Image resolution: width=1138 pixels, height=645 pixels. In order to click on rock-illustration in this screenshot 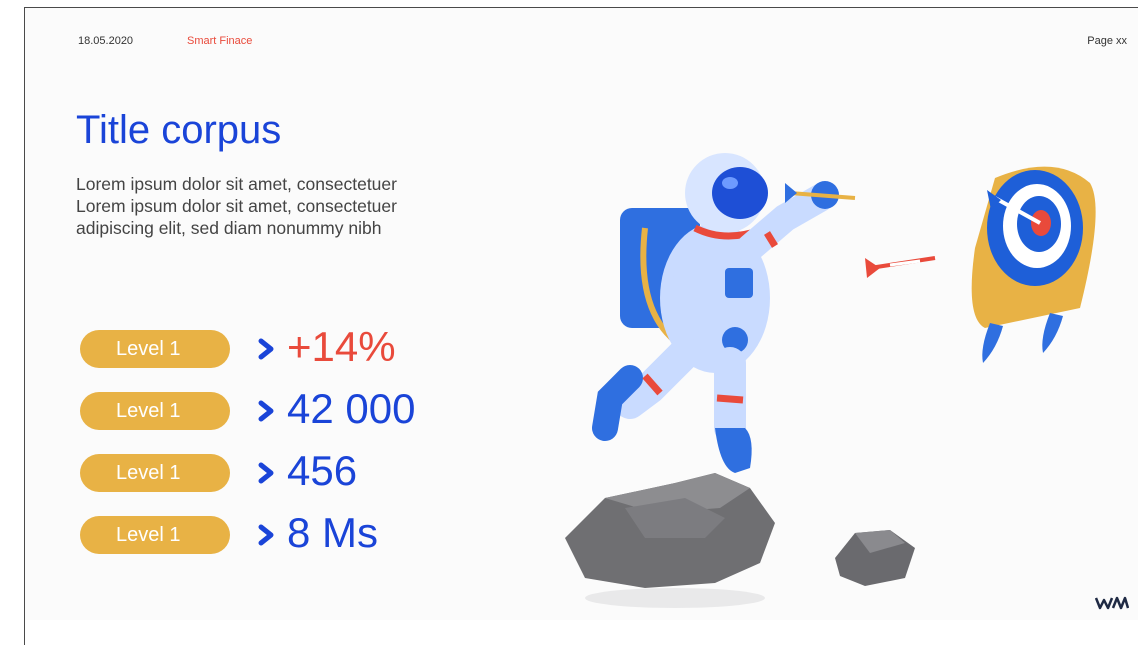, I will do `click(670, 540)`.